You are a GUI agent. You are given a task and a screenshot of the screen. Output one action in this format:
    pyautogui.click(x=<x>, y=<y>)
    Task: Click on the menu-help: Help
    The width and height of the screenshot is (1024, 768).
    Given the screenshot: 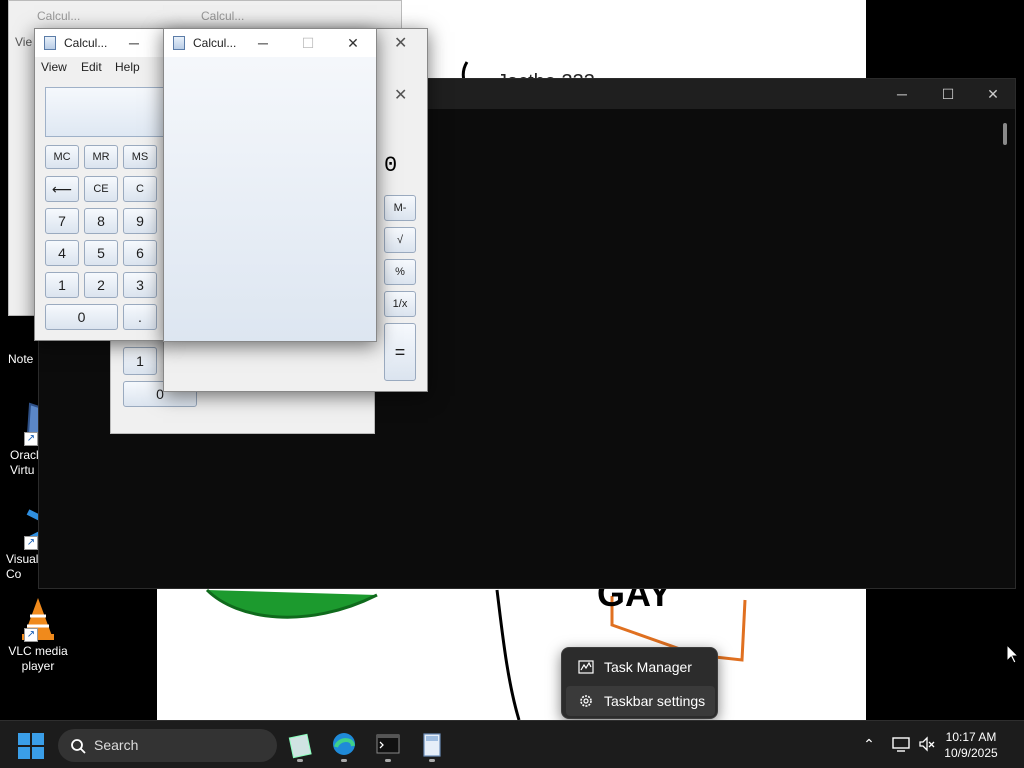 What is the action you would take?
    pyautogui.click(x=127, y=67)
    